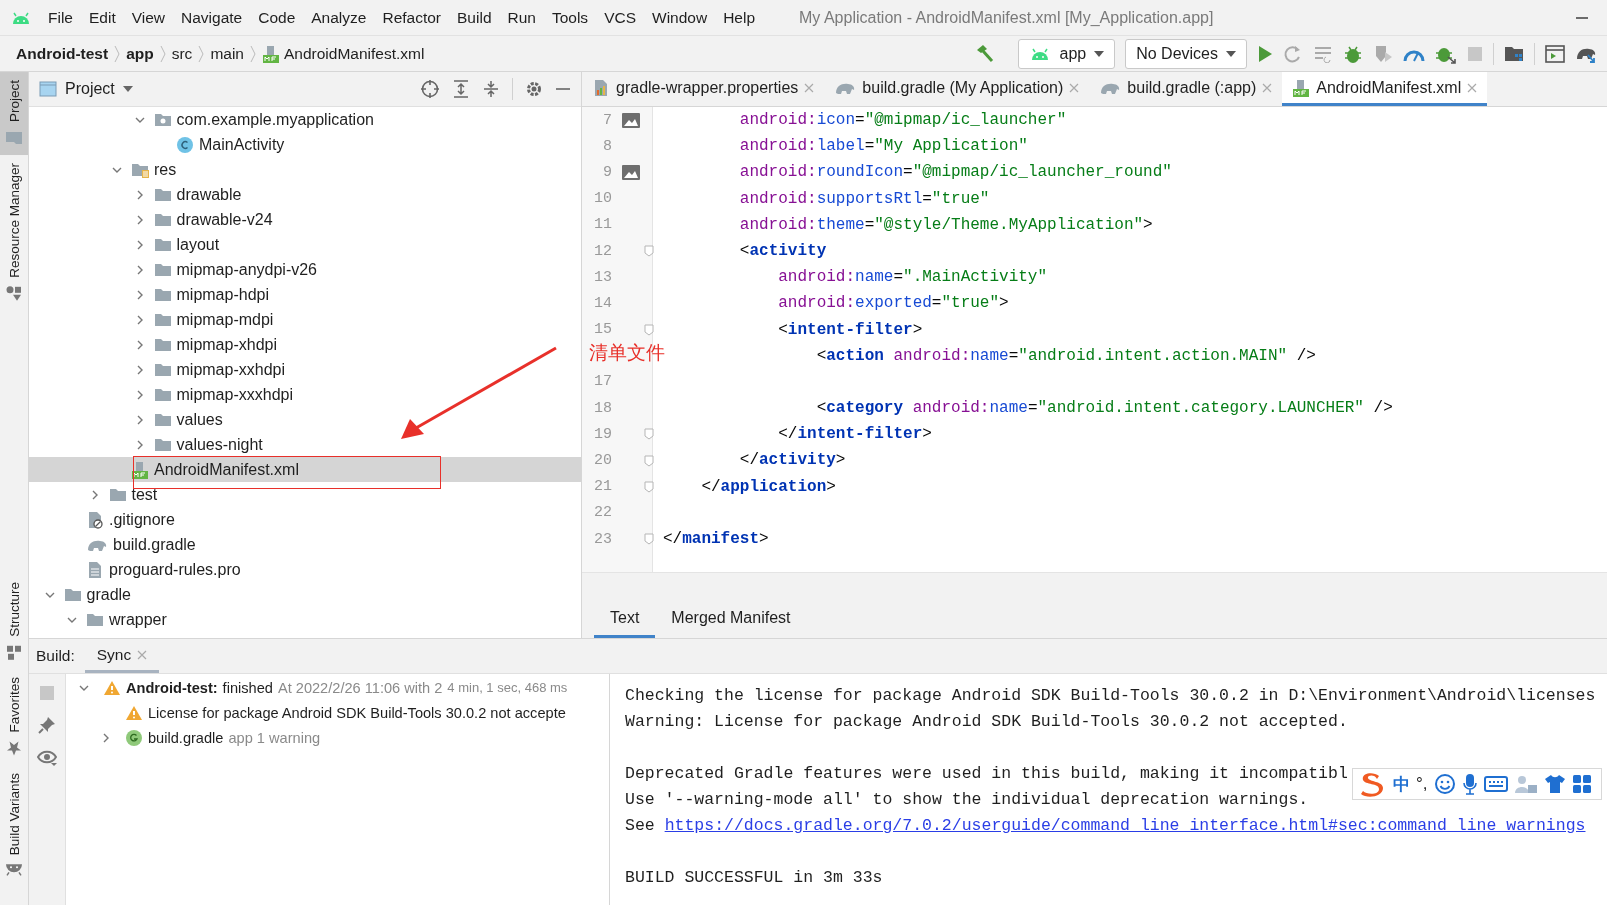  Describe the element at coordinates (86, 89) in the screenshot. I see `project-view-dropdown: Project` at that location.